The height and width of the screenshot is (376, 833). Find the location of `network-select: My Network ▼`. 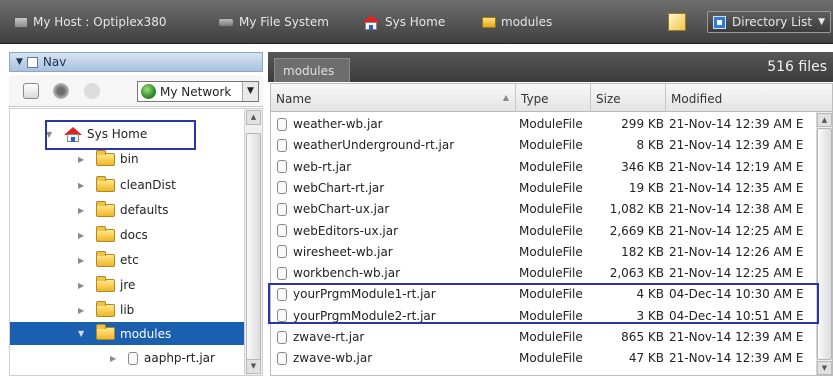

network-select: My Network ▼ is located at coordinates (198, 91).